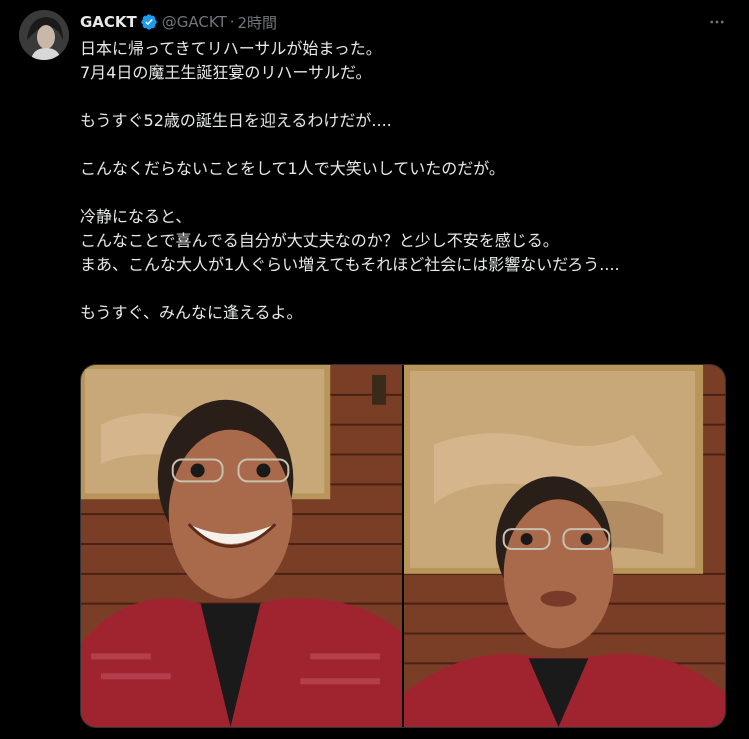 This screenshot has width=749, height=739. I want to click on author-handle: @GACKT, so click(194, 22).